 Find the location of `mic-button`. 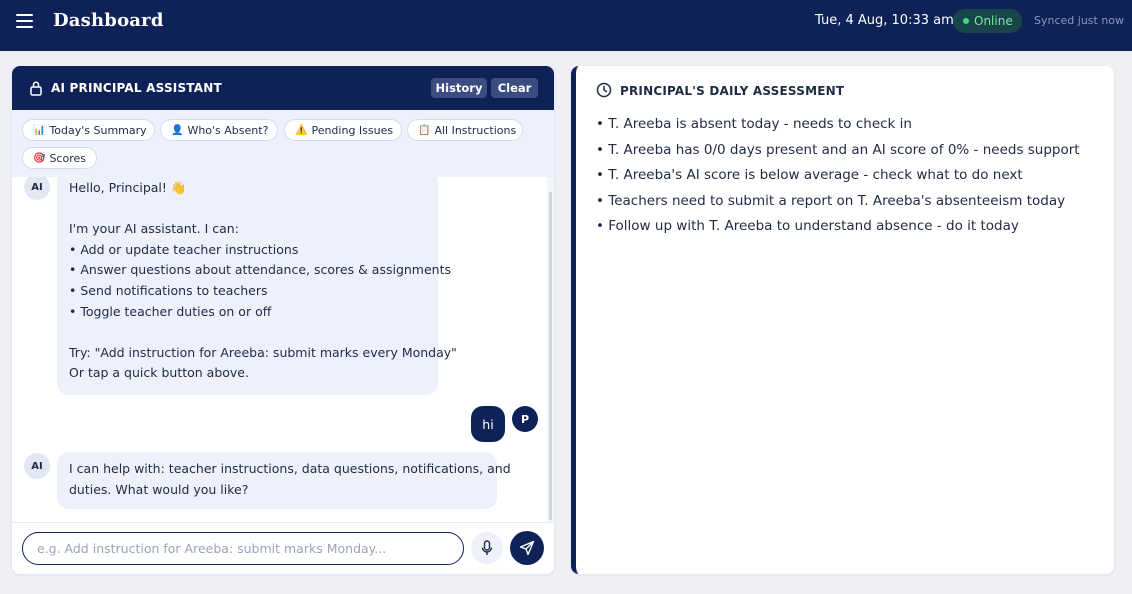

mic-button is located at coordinates (487, 548).